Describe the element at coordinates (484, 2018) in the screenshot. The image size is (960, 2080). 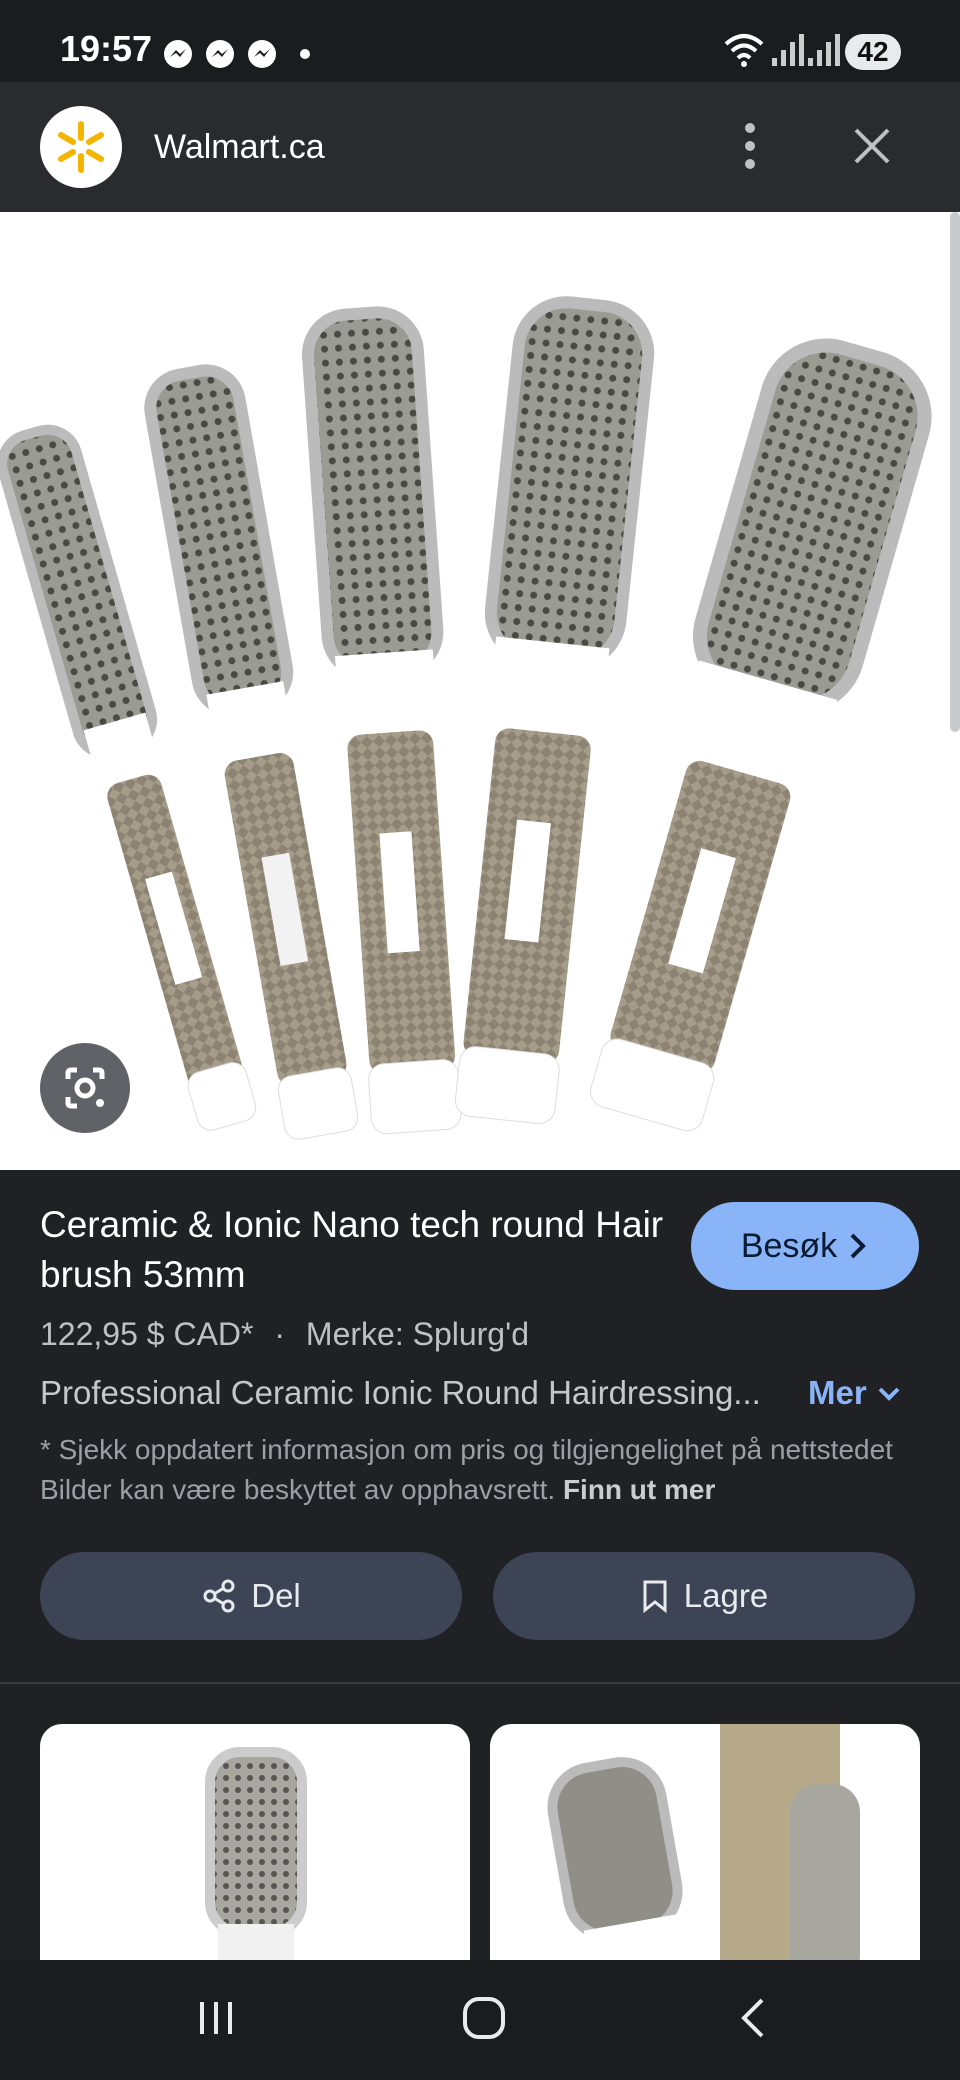
I see `home-icon` at that location.